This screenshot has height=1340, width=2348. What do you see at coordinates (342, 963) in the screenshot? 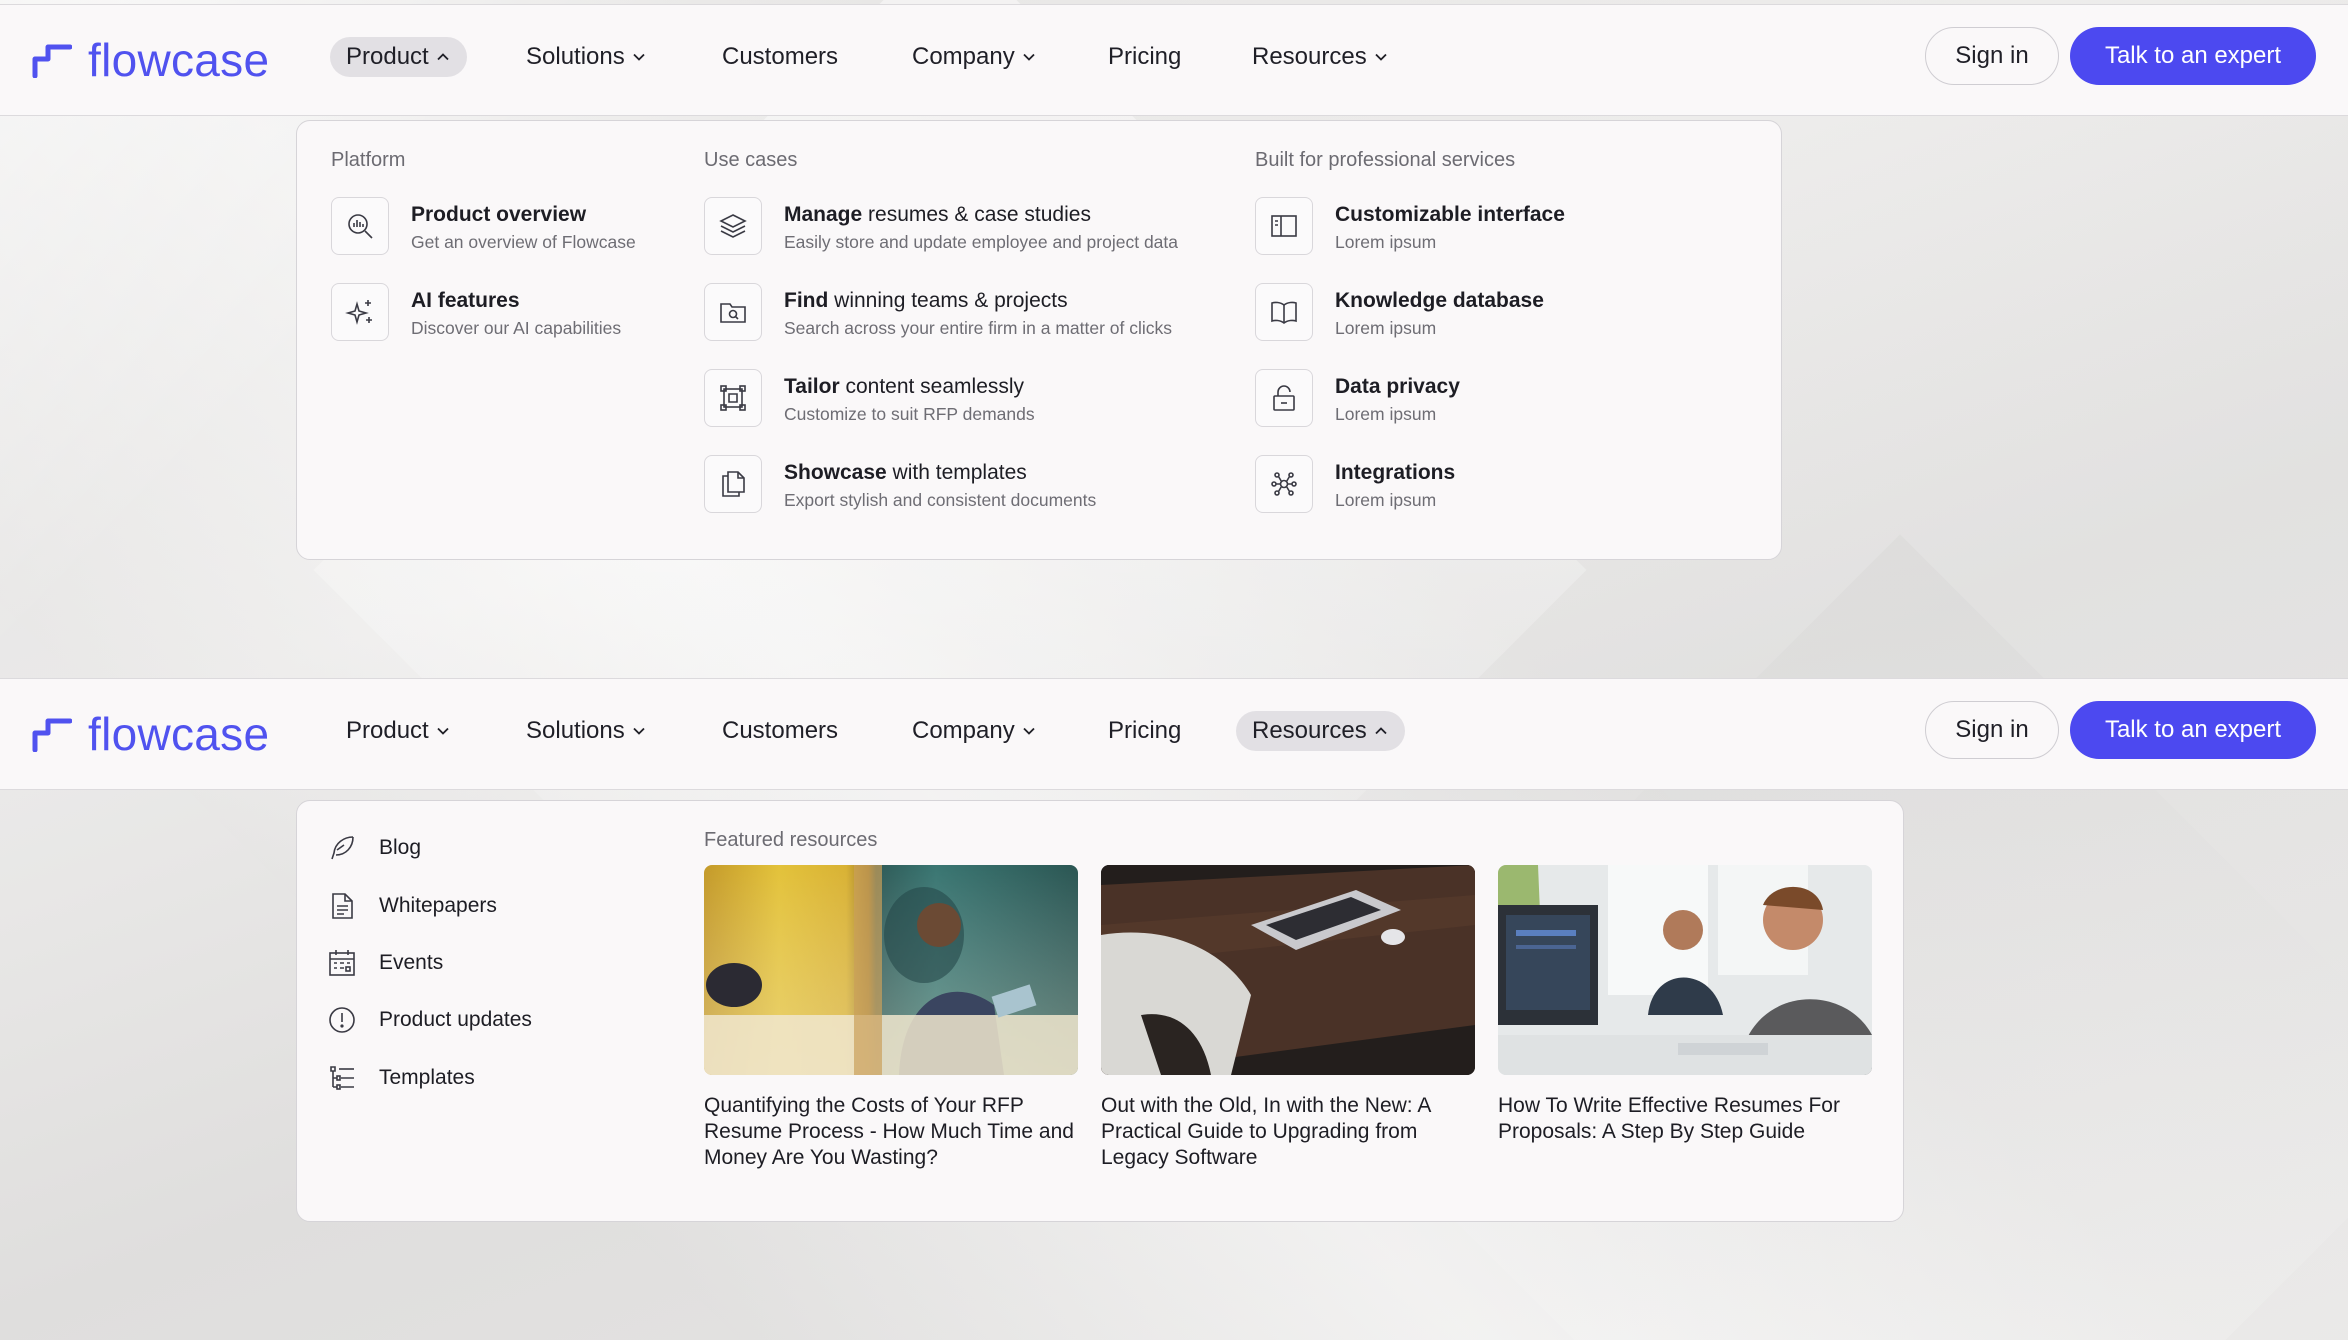
I see `calendar-icon` at bounding box center [342, 963].